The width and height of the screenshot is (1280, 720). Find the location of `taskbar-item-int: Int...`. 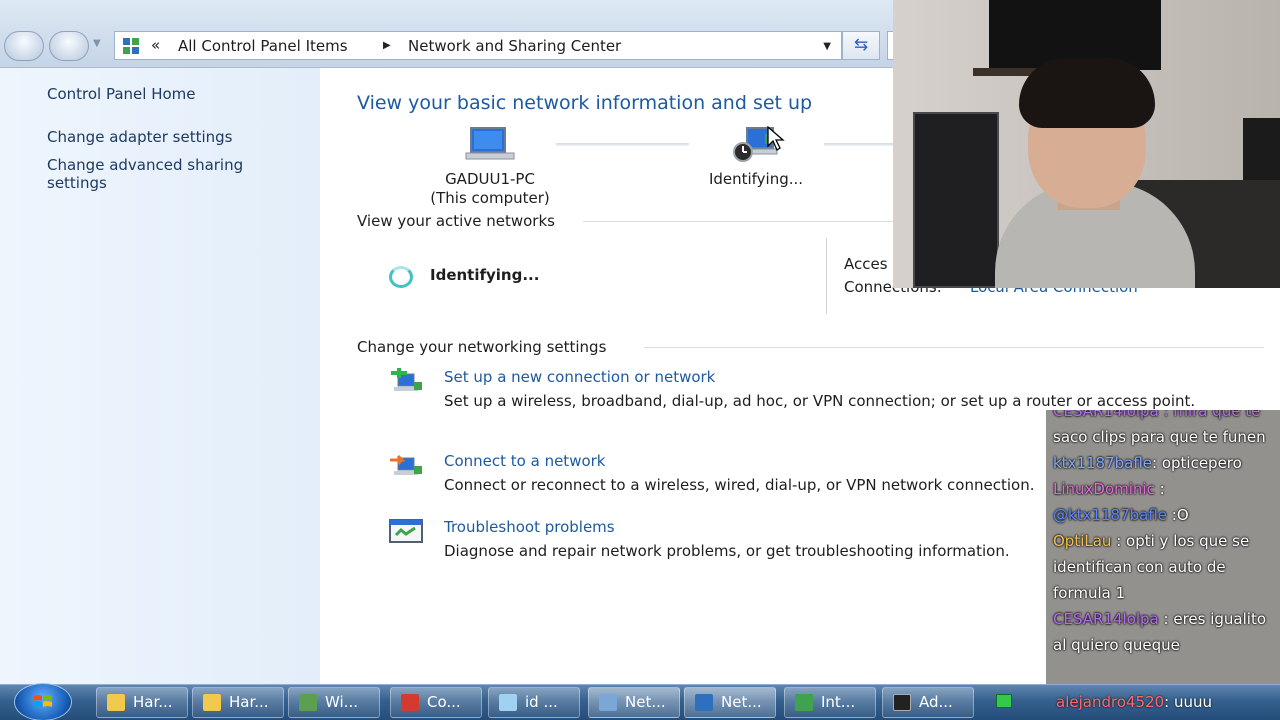

taskbar-item-int: Int... is located at coordinates (830, 702).